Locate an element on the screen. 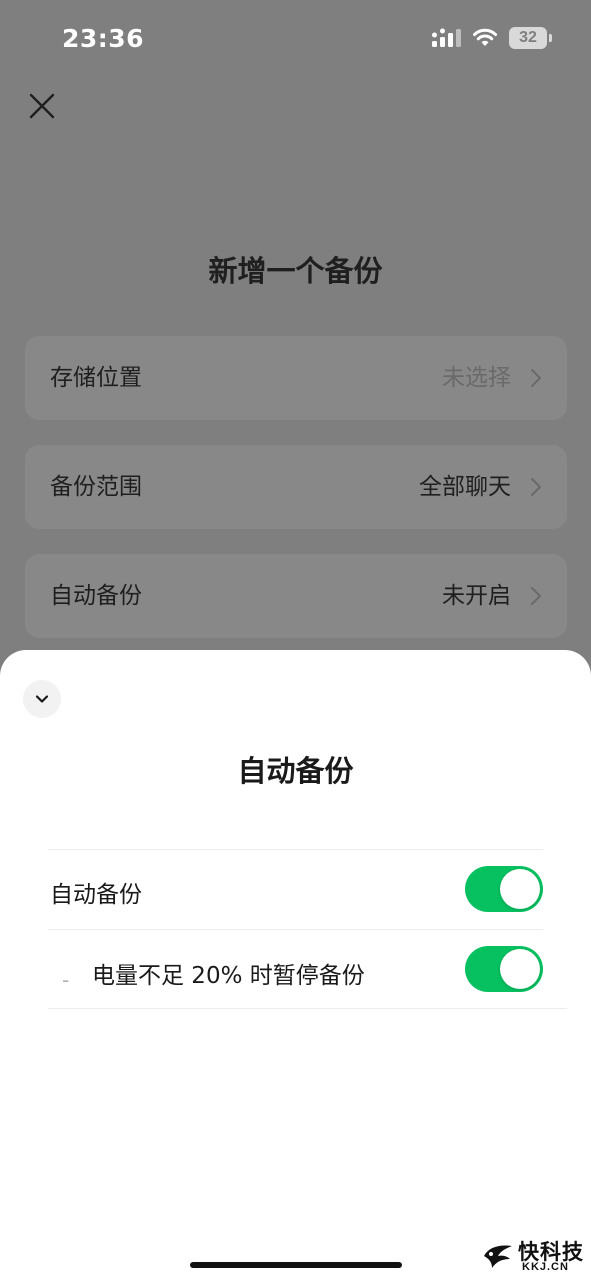 The height and width of the screenshot is (1280, 591). auto-backup-row: 自动备份 未开启 is located at coordinates (296, 596).